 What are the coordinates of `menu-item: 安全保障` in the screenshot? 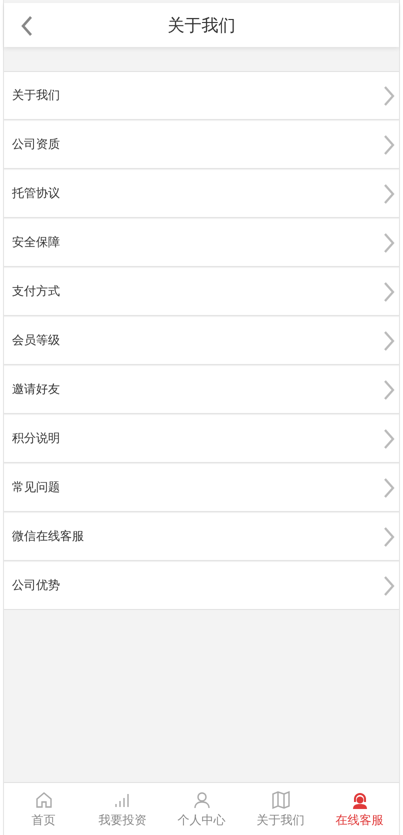 It's located at (201, 243).